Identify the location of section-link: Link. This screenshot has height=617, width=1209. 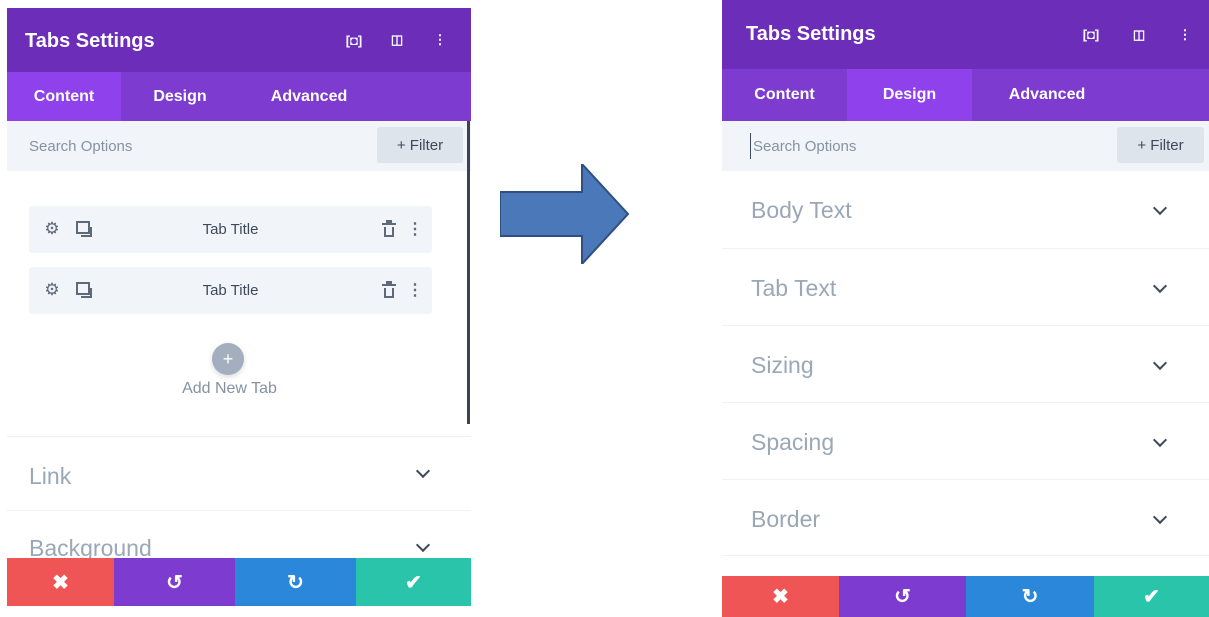
(239, 473).